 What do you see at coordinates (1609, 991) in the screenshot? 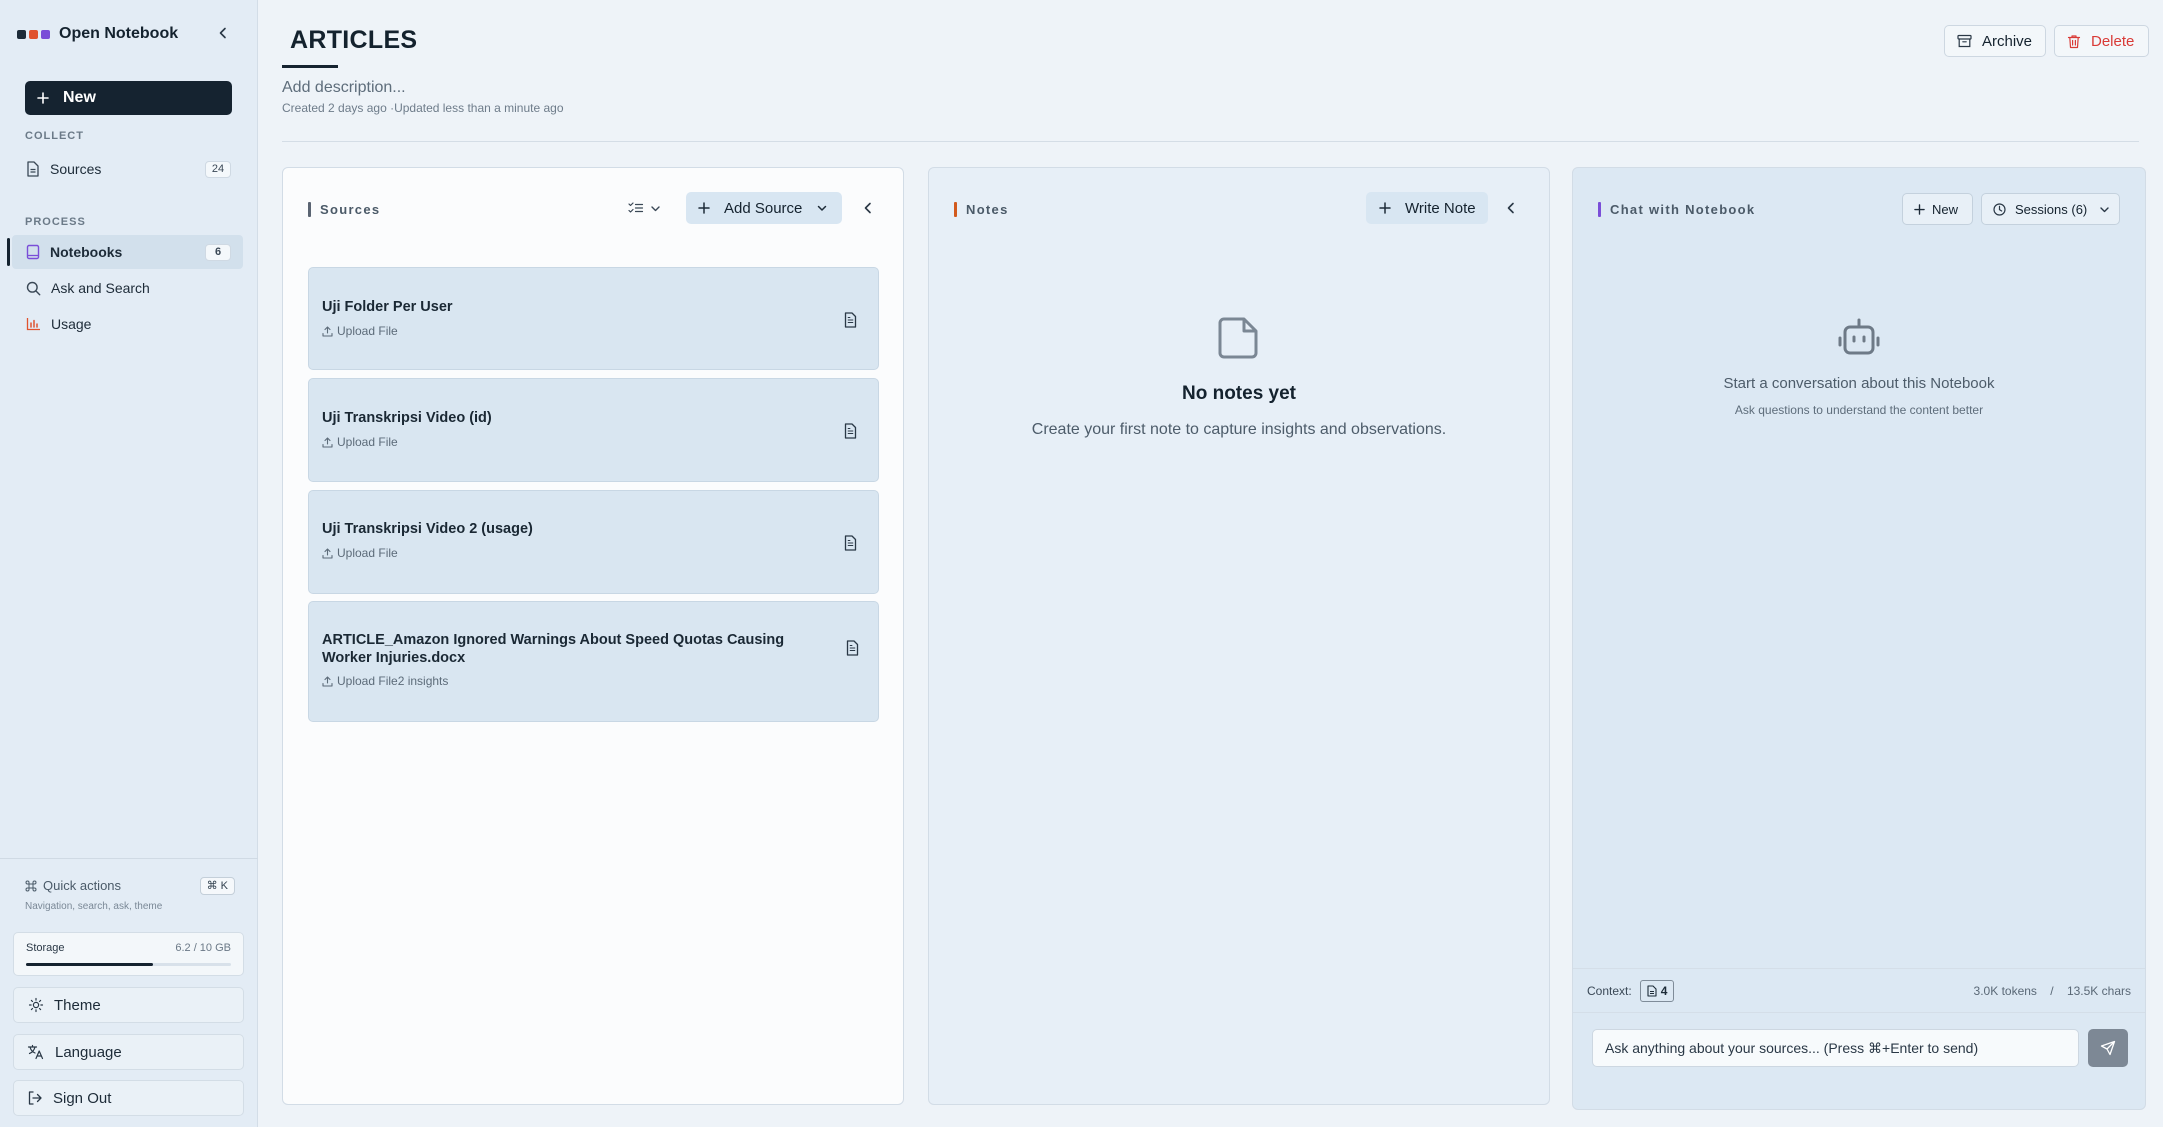
I see `context-label: Context:` at bounding box center [1609, 991].